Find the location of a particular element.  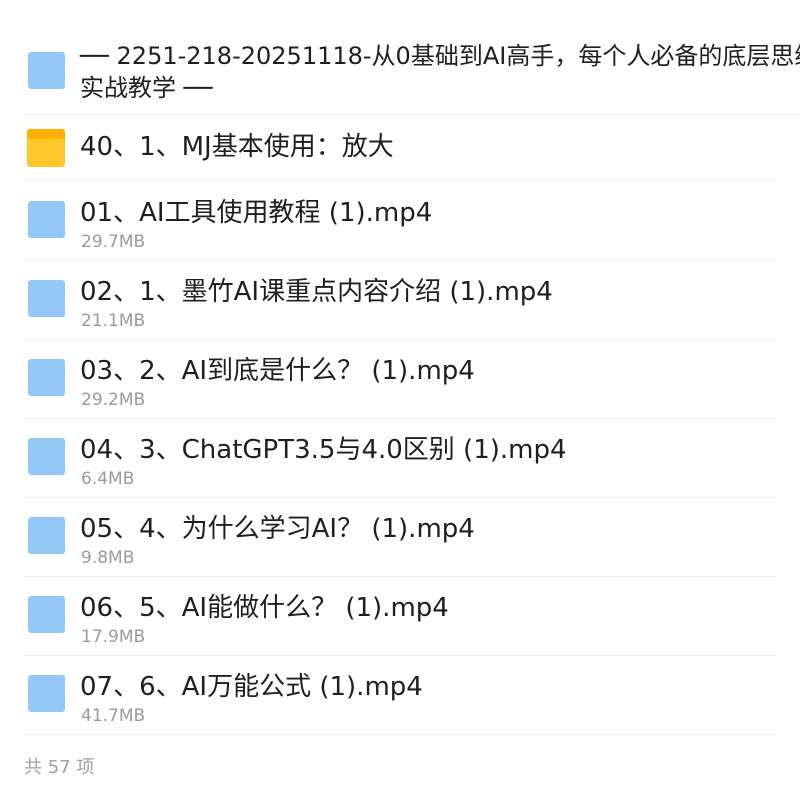

list-item: 01、AI工具使用教程 (1).mp4 29.7MB is located at coordinates (400, 221).